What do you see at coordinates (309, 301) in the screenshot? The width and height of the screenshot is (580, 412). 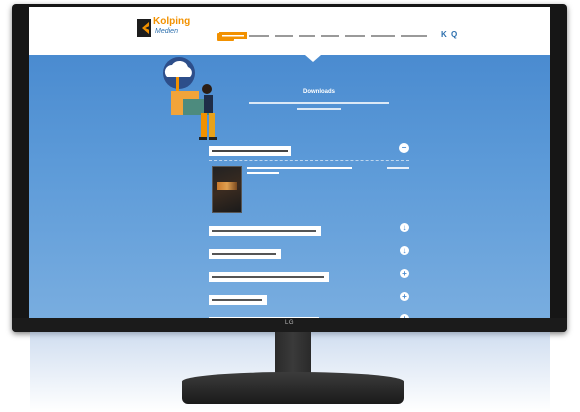 I see `accordion-item-5: +` at bounding box center [309, 301].